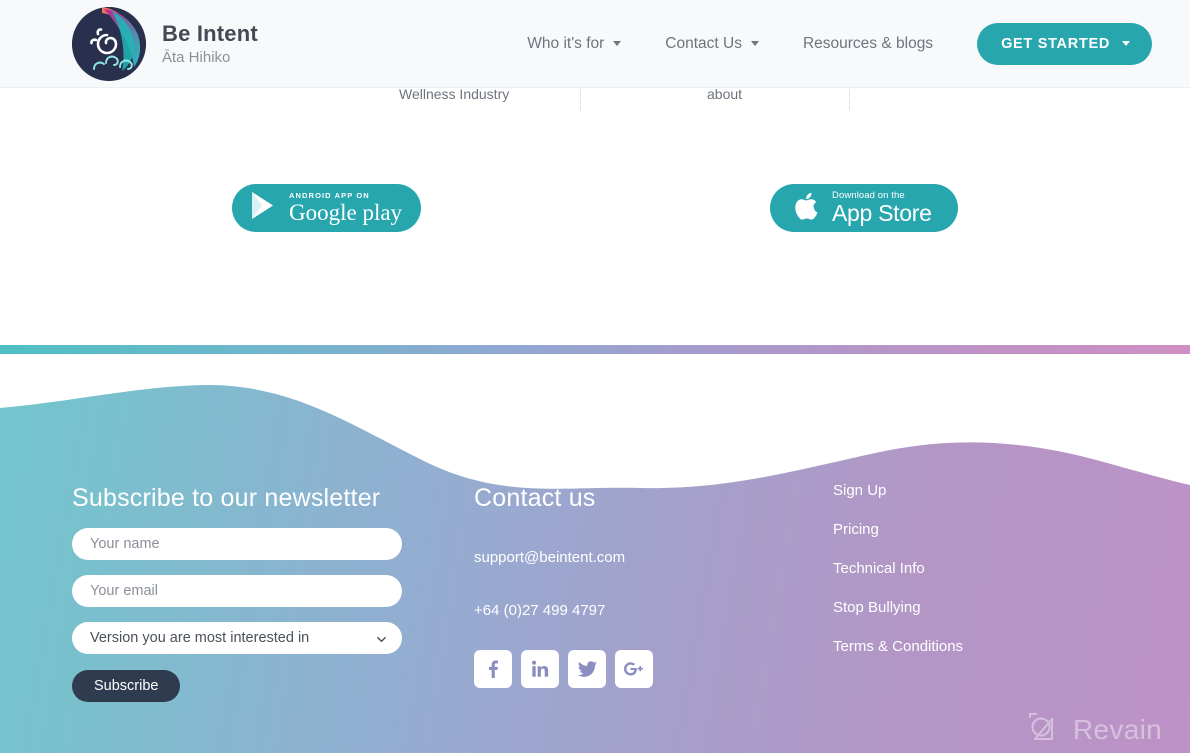 The image size is (1190, 753). I want to click on newsletter-version-select: Version you are most interested in, so click(237, 638).